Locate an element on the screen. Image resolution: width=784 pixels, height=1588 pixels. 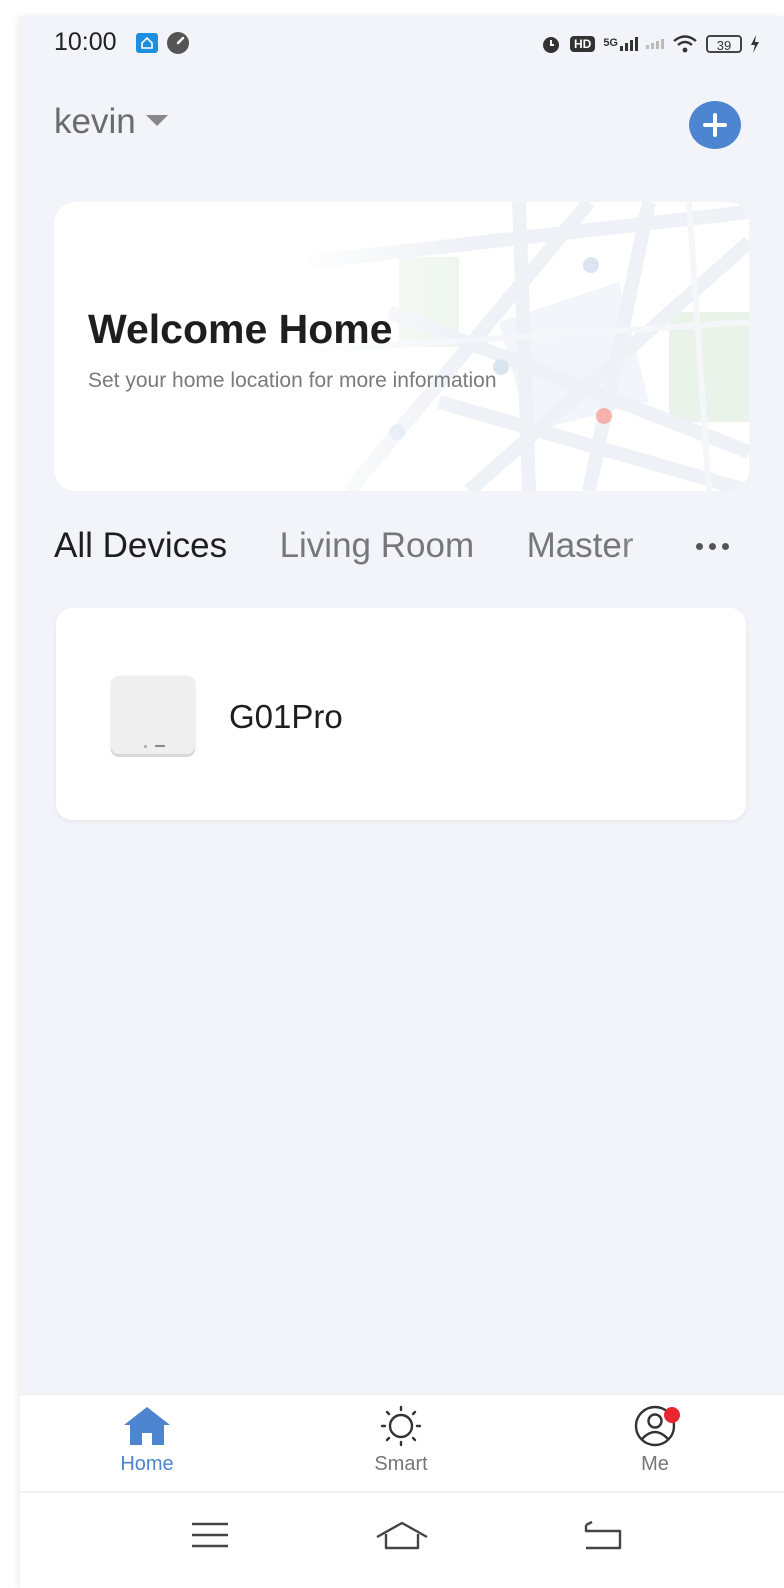
back-icon is located at coordinates (603, 1535).